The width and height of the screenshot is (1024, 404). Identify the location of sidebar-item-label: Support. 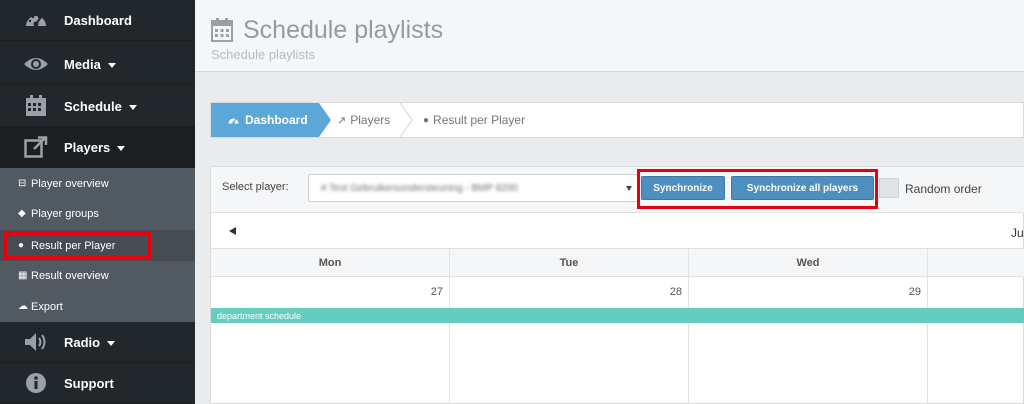
(89, 383).